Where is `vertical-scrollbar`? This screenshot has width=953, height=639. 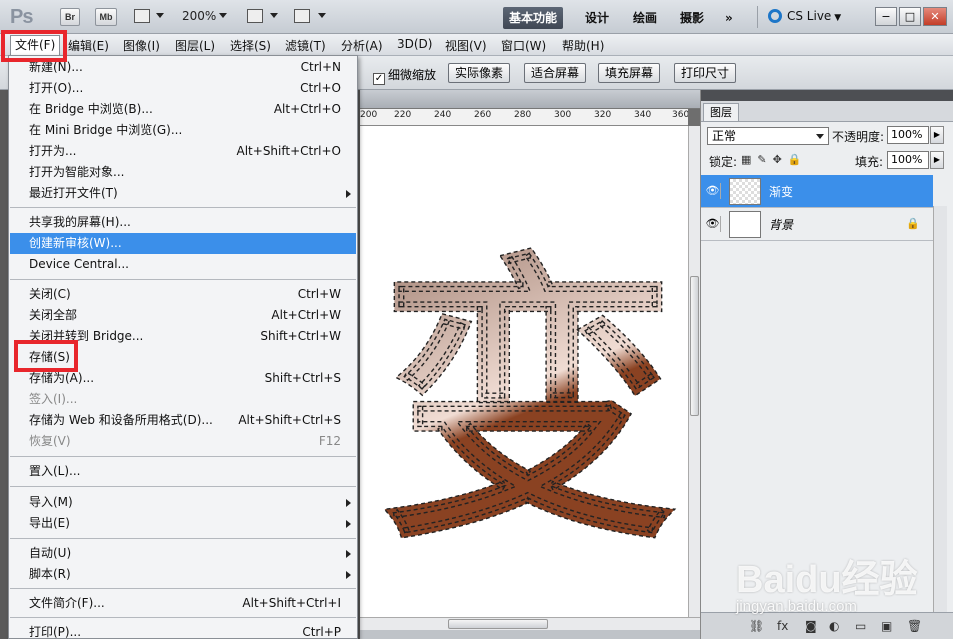 vertical-scrollbar is located at coordinates (694, 371).